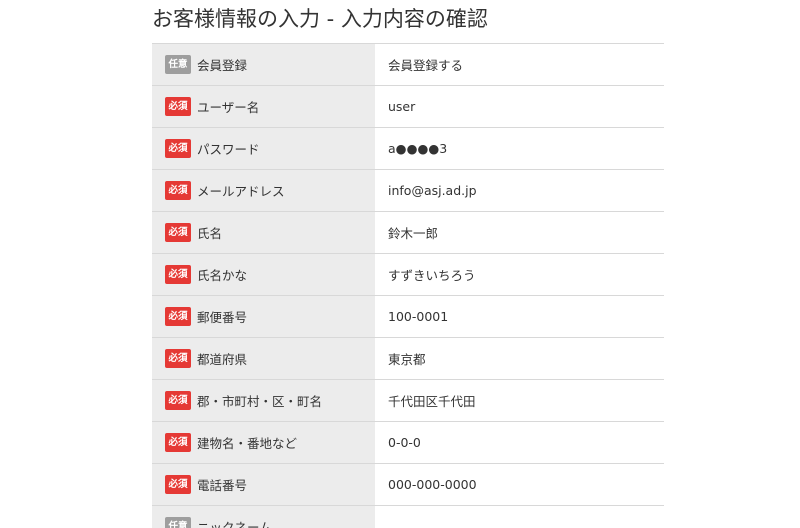 The width and height of the screenshot is (800, 528). What do you see at coordinates (519, 232) in the screenshot?
I see `field-value: 鈴木一郎` at bounding box center [519, 232].